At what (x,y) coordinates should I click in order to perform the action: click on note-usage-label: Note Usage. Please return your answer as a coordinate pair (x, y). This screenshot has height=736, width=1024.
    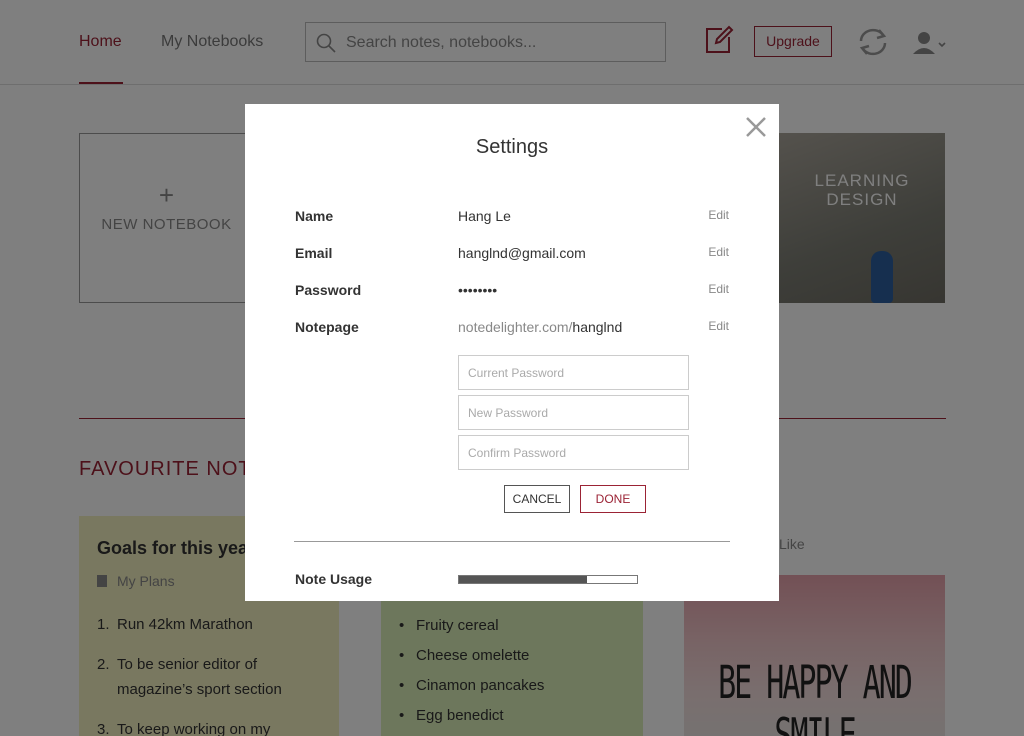
    Looking at the image, I should click on (334, 579).